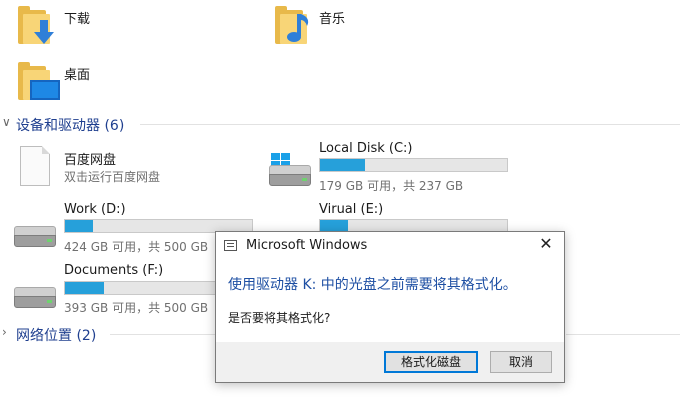 This screenshot has height=418, width=682. Describe the element at coordinates (332, 17) in the screenshot. I see `folder-label-music: 音乐` at that location.